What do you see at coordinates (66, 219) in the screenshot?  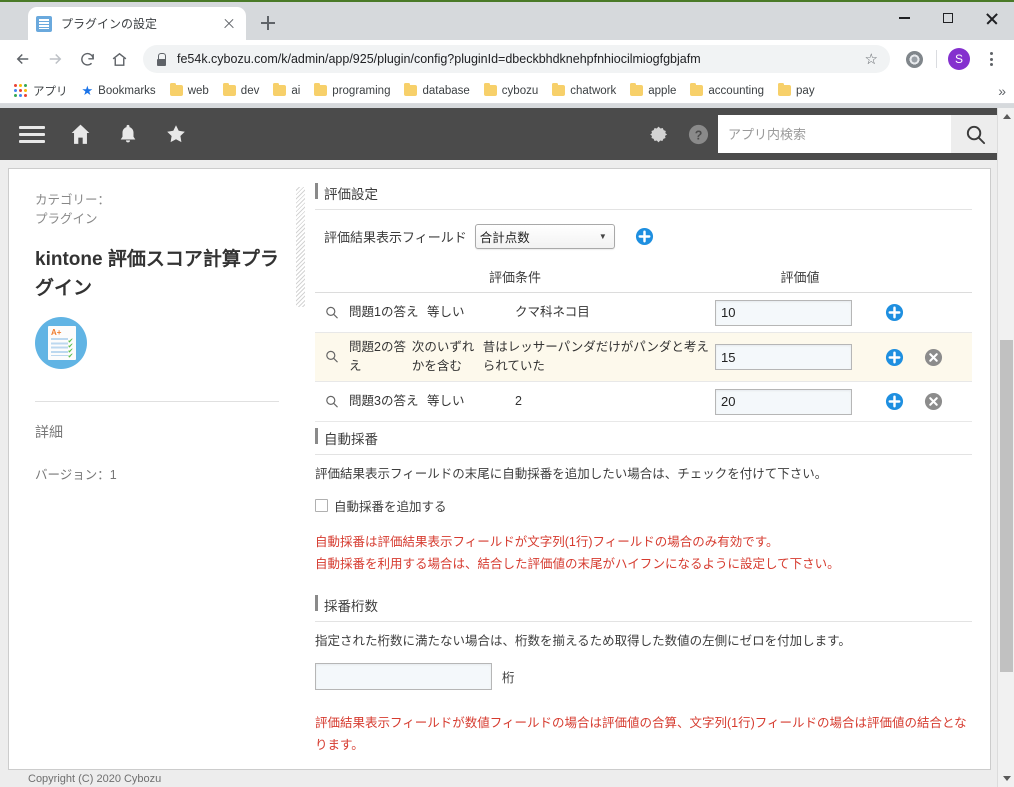 I see `plugin-category-value: プラグイン` at bounding box center [66, 219].